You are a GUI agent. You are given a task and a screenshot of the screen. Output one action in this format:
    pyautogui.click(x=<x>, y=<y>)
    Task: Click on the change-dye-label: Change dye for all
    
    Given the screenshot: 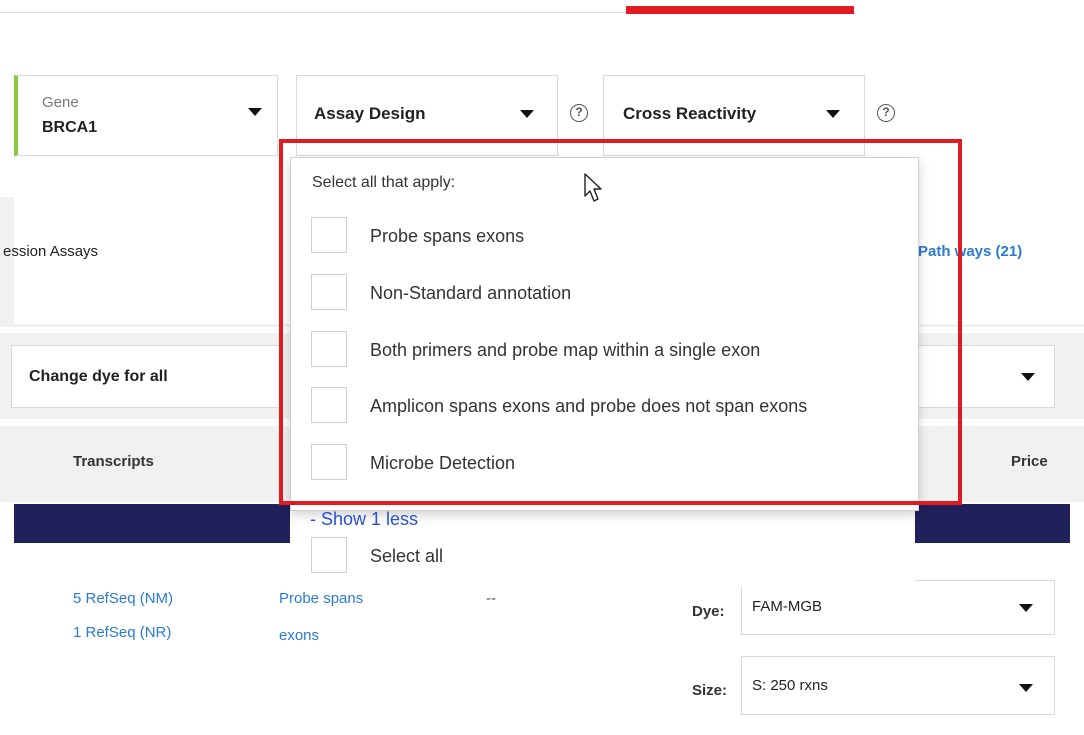 What is the action you would take?
    pyautogui.click(x=98, y=376)
    